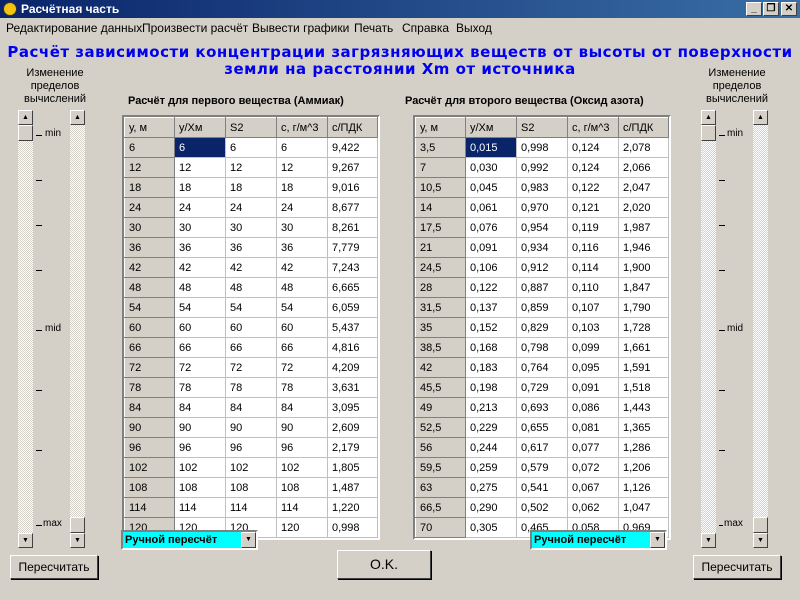  Describe the element at coordinates (425, 28) in the screenshot. I see `menu-help: Справка` at that location.